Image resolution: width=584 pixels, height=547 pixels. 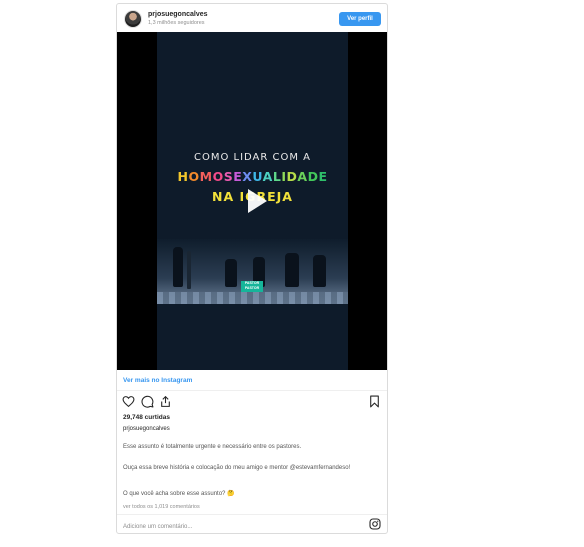 I want to click on video-title-line-2: HOMOSEXUALIDADE, so click(x=252, y=176).